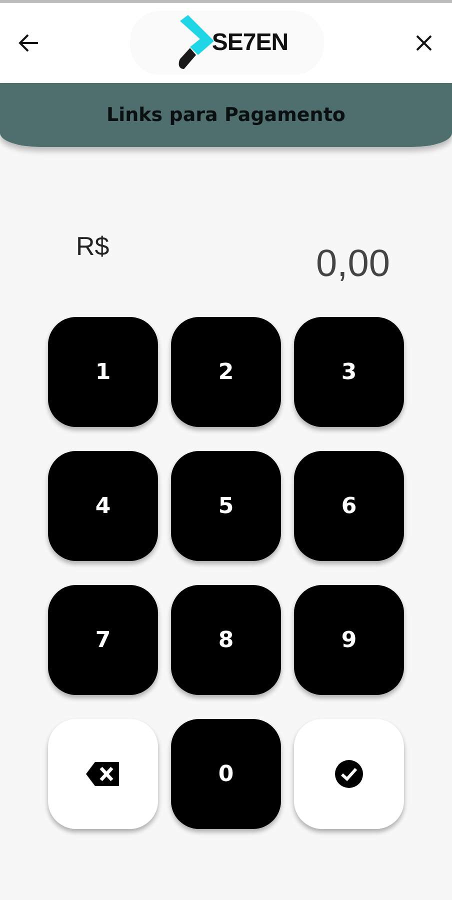 This screenshot has width=452, height=900. What do you see at coordinates (226, 115) in the screenshot?
I see `page-title: Links para Pagamento` at bounding box center [226, 115].